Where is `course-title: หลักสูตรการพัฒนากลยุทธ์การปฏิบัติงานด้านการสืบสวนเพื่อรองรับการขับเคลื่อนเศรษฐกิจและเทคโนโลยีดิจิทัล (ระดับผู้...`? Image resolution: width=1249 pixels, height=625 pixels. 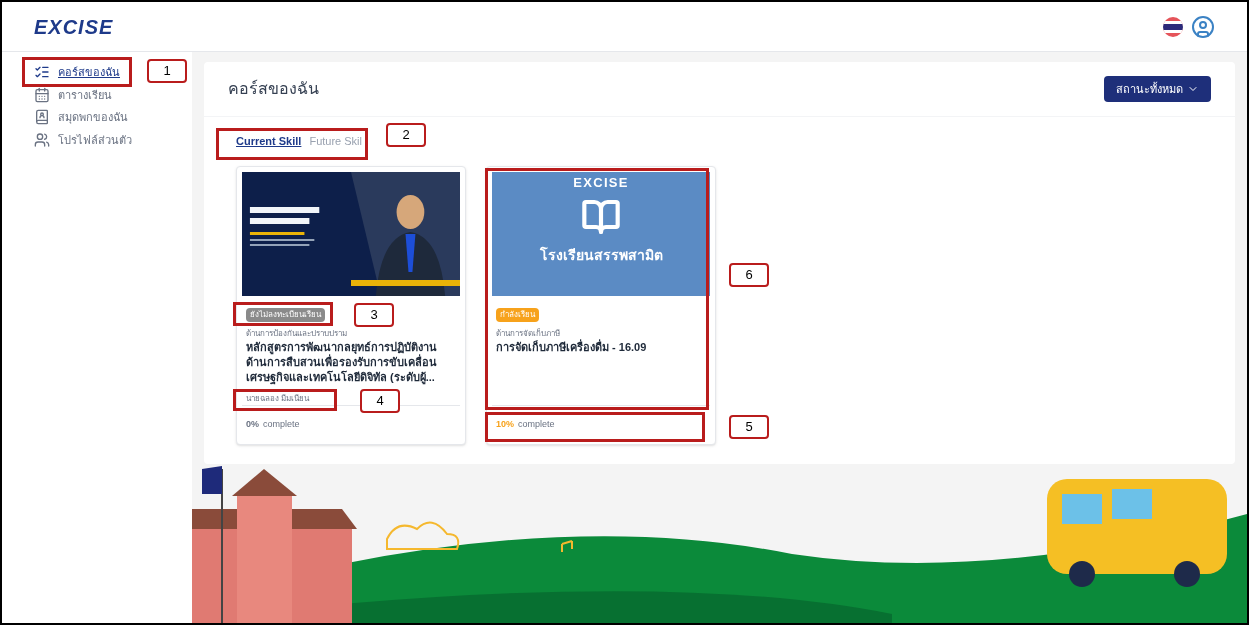
course-title: หลักสูตรการพัฒนากลยุทธ์การปฏิบัติงานด้านการสืบสวนเพื่อรองรับการขับเคลื่อนเศรษฐกิจและเทคโนโลยีดิจิทัล (ระดับผู้... is located at coordinates (342, 362).